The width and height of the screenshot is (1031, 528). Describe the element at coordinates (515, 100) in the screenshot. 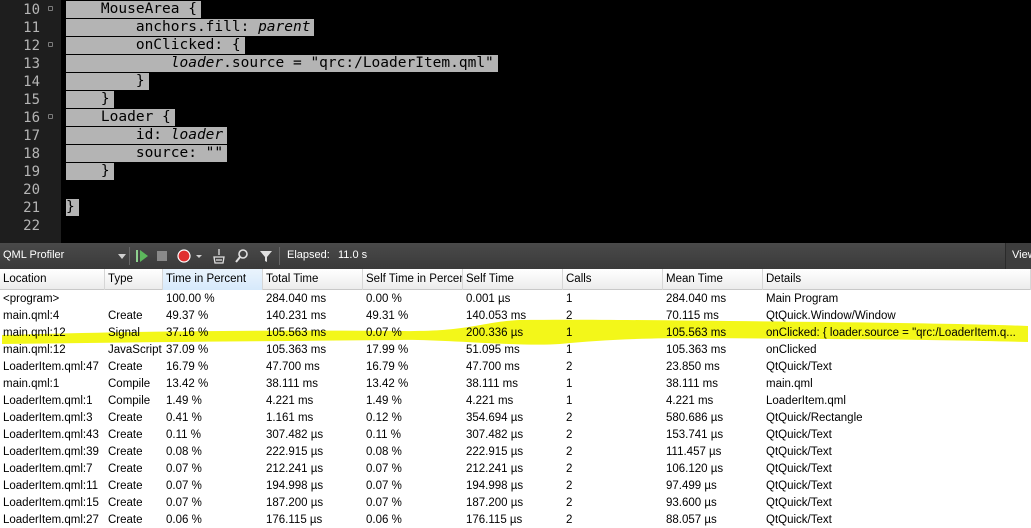

I see `code-line: 15 }` at that location.